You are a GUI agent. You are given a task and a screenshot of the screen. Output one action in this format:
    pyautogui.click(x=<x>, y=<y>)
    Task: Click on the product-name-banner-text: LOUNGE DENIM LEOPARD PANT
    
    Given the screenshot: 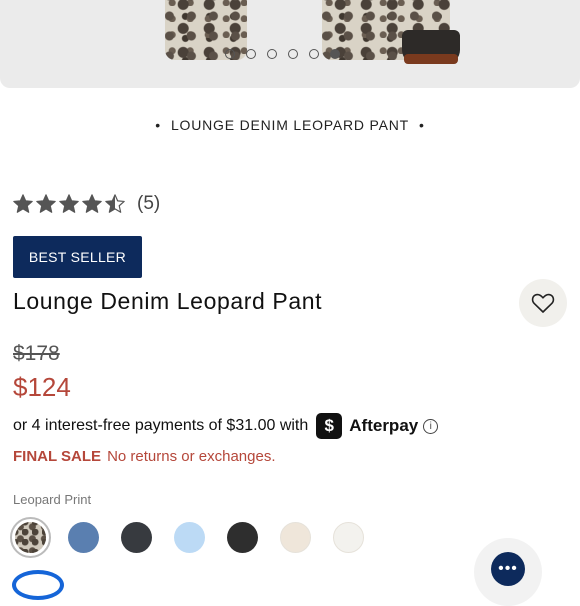 What is the action you would take?
    pyautogui.click(x=290, y=125)
    